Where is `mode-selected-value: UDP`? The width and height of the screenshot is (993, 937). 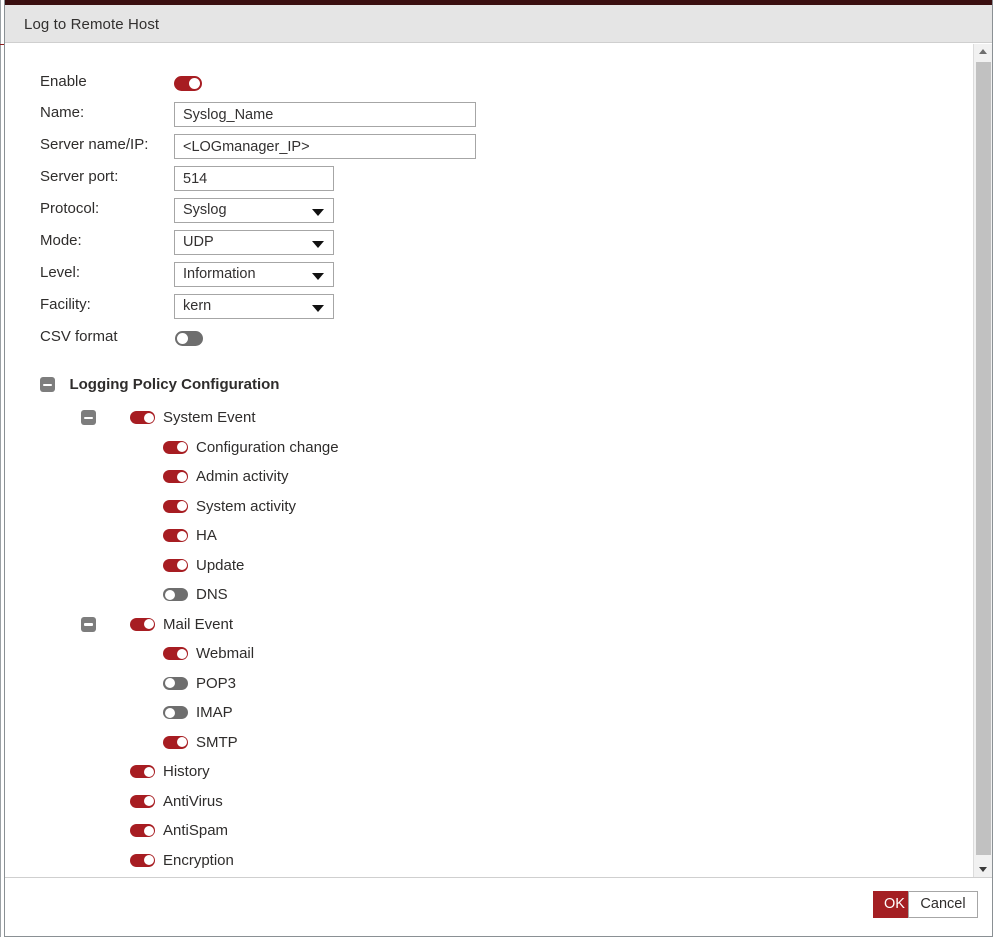 mode-selected-value: UDP is located at coordinates (198, 242).